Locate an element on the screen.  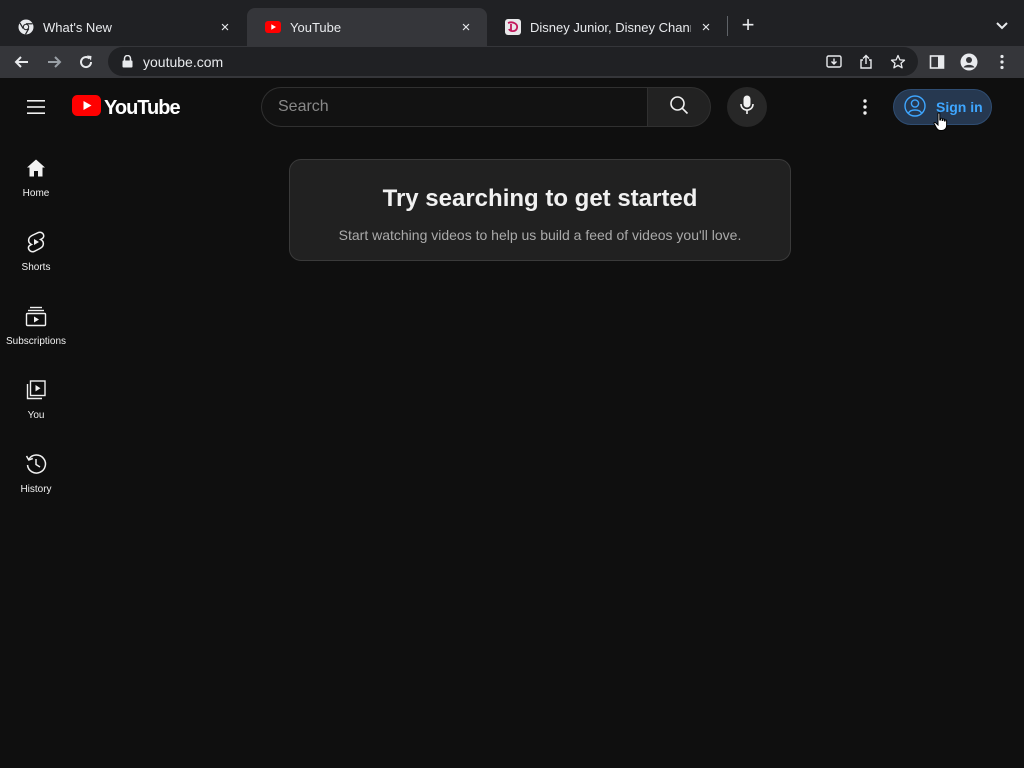
guide-item-label: Home is located at coordinates (36, 193).